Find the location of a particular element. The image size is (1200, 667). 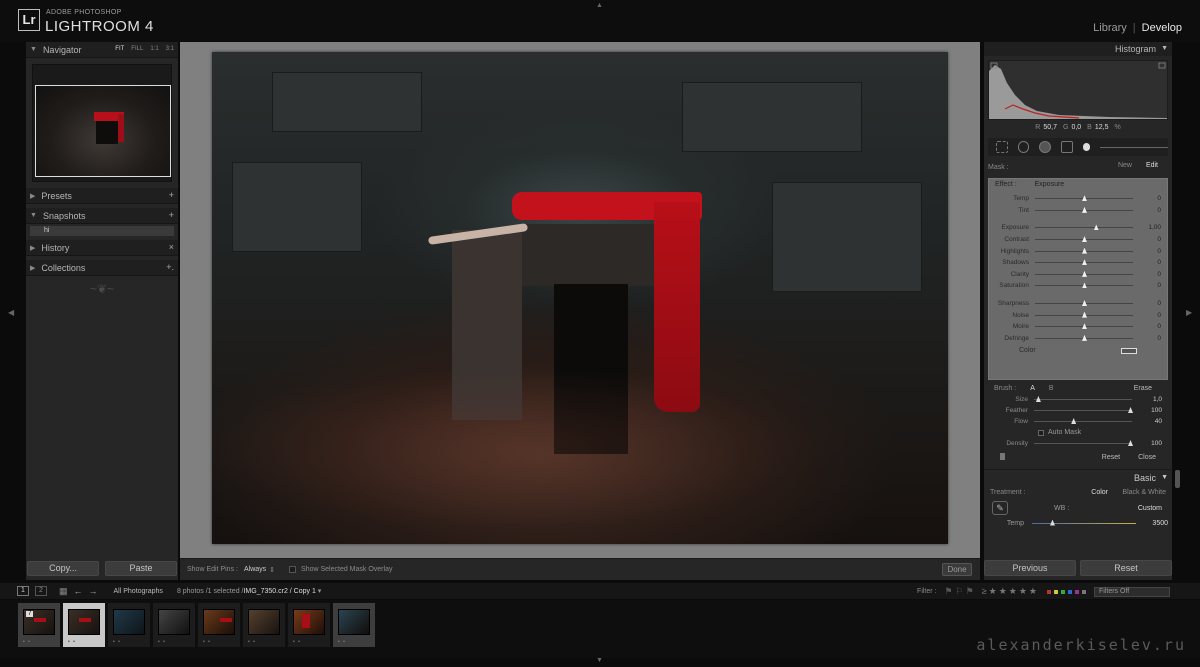

slider-clarity: Clarity 0 is located at coordinates (1078, 275).